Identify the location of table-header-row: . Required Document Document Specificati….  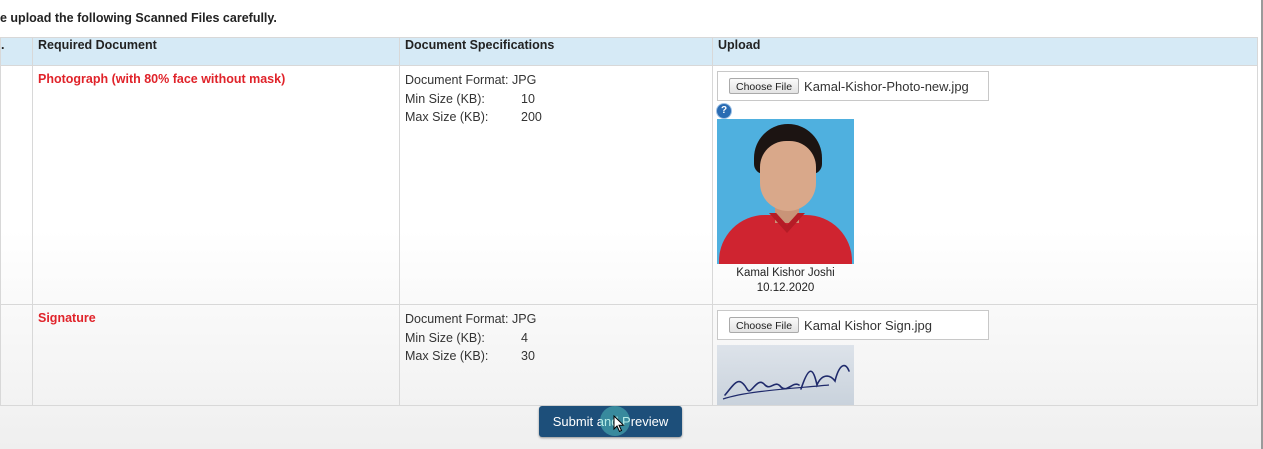
(629, 51).